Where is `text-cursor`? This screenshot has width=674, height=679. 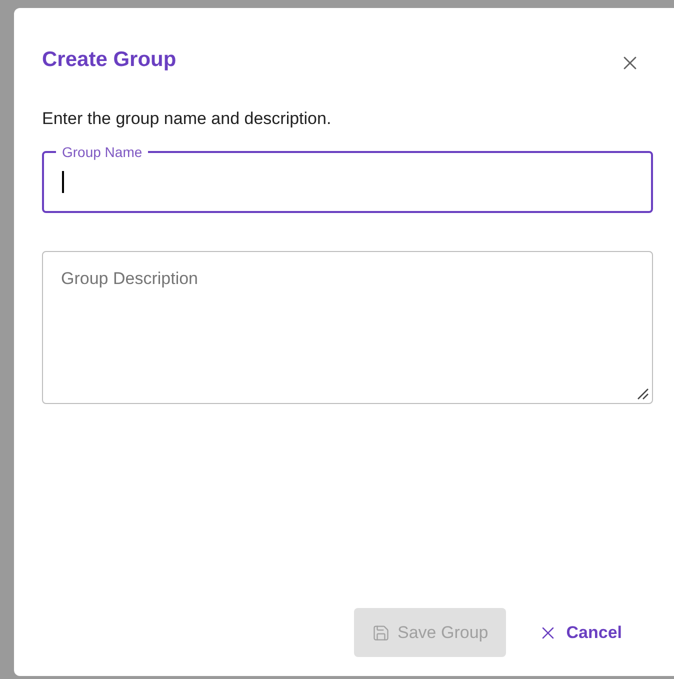
text-cursor is located at coordinates (63, 182).